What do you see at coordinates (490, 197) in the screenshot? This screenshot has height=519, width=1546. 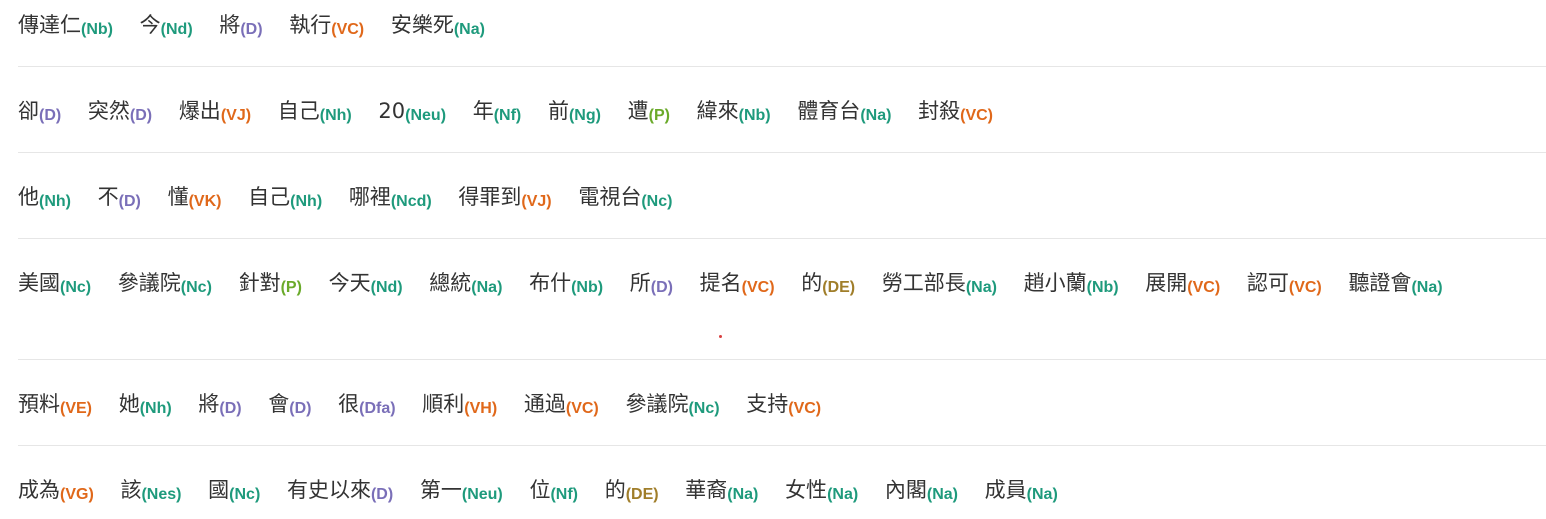 I see `token-word: 得罪到` at bounding box center [490, 197].